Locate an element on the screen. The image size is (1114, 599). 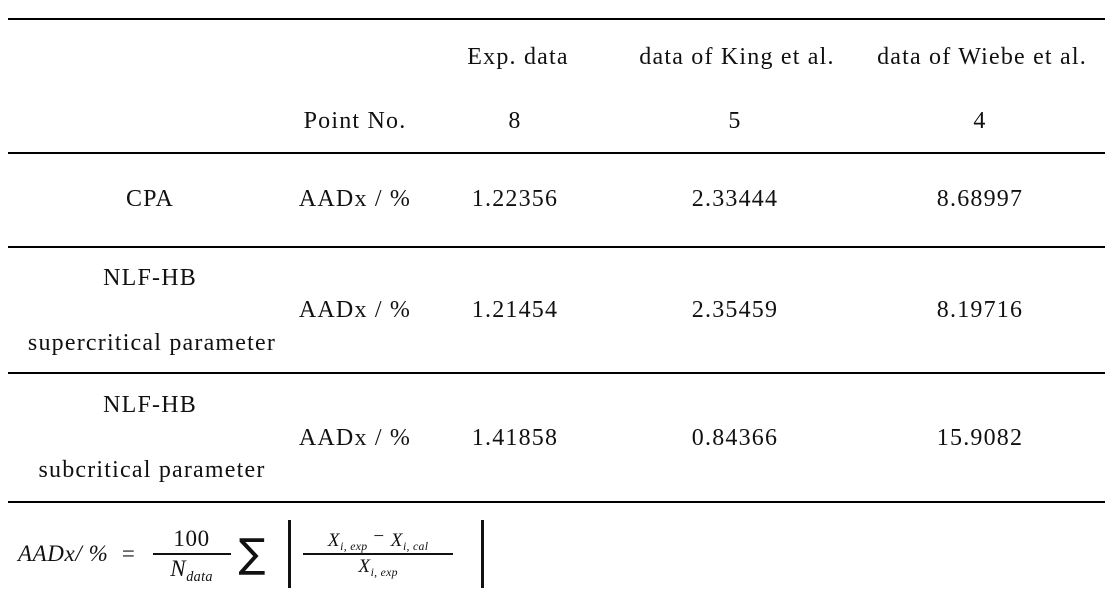
formula-ratio-denominator: Xi, exp is located at coordinates (378, 567).